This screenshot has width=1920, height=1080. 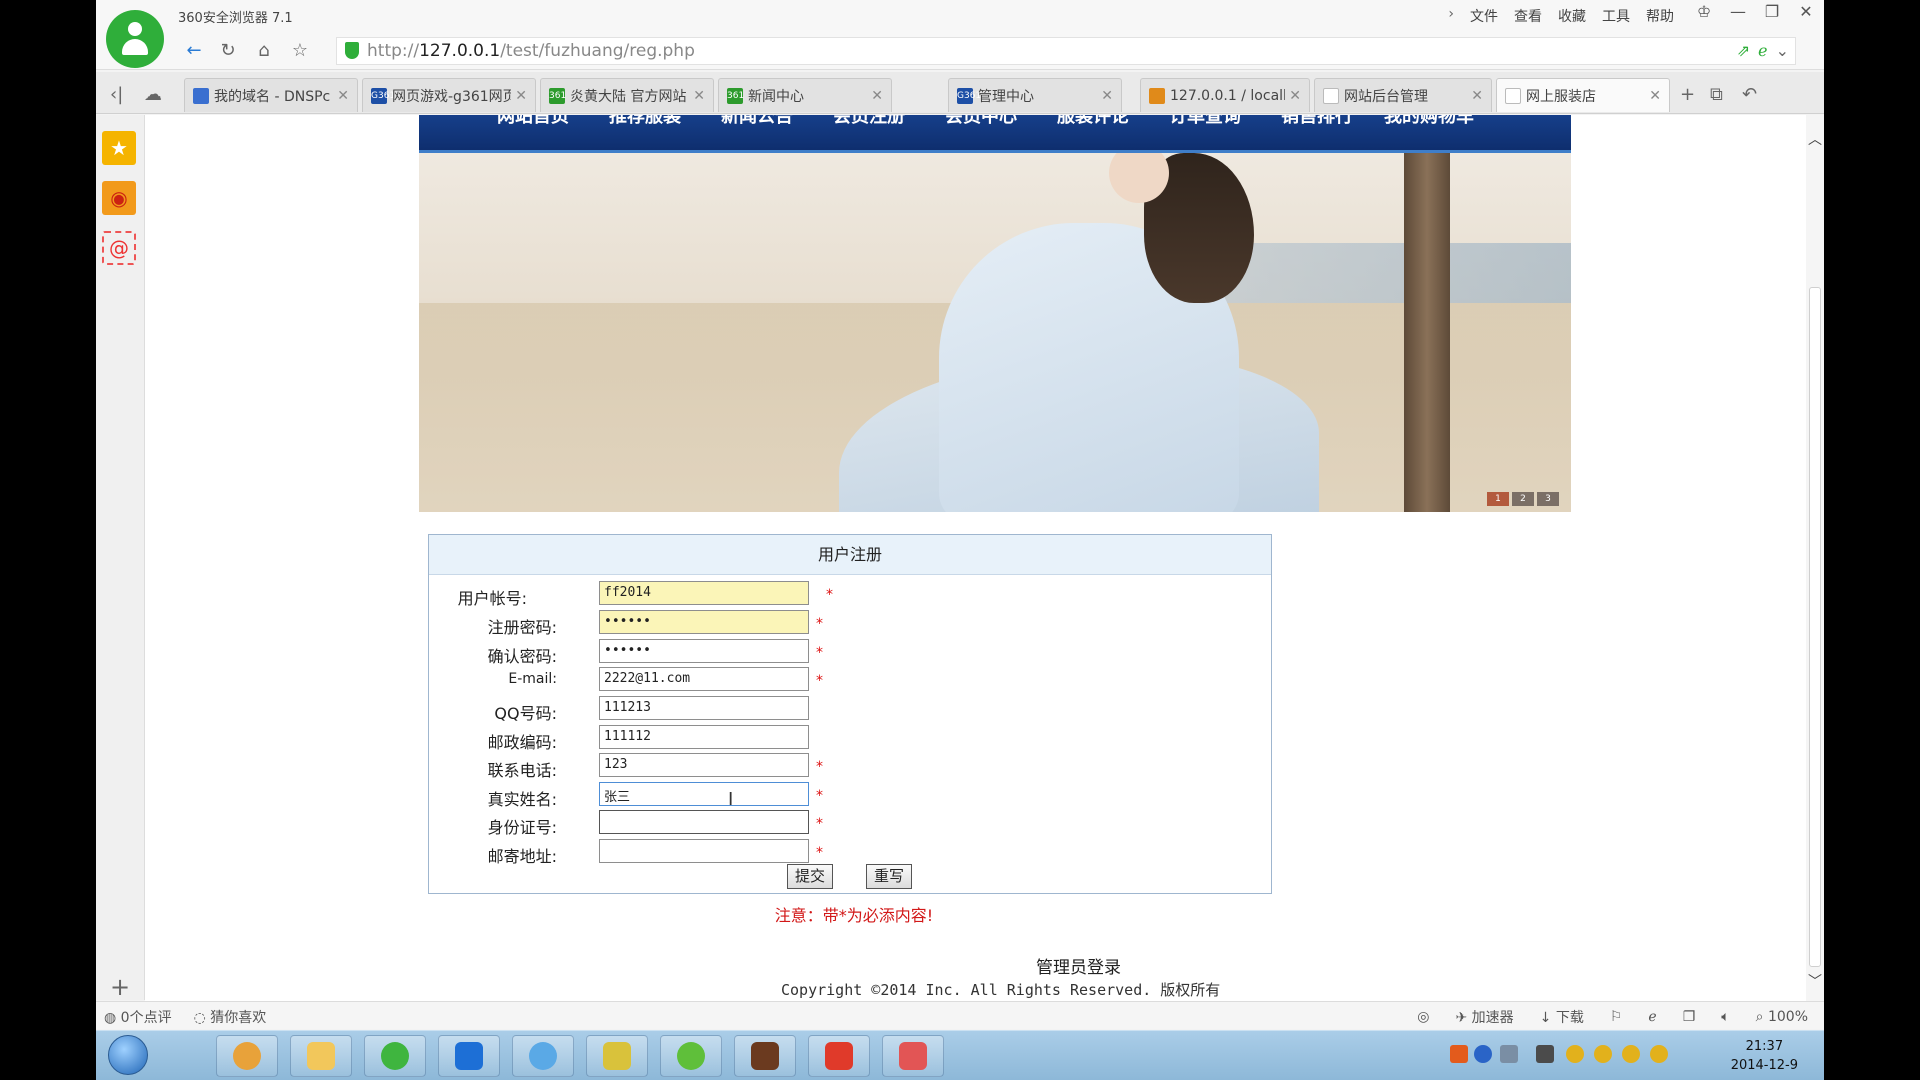 What do you see at coordinates (1743, 50) in the screenshot?
I see `share-icon: ⇗` at bounding box center [1743, 50].